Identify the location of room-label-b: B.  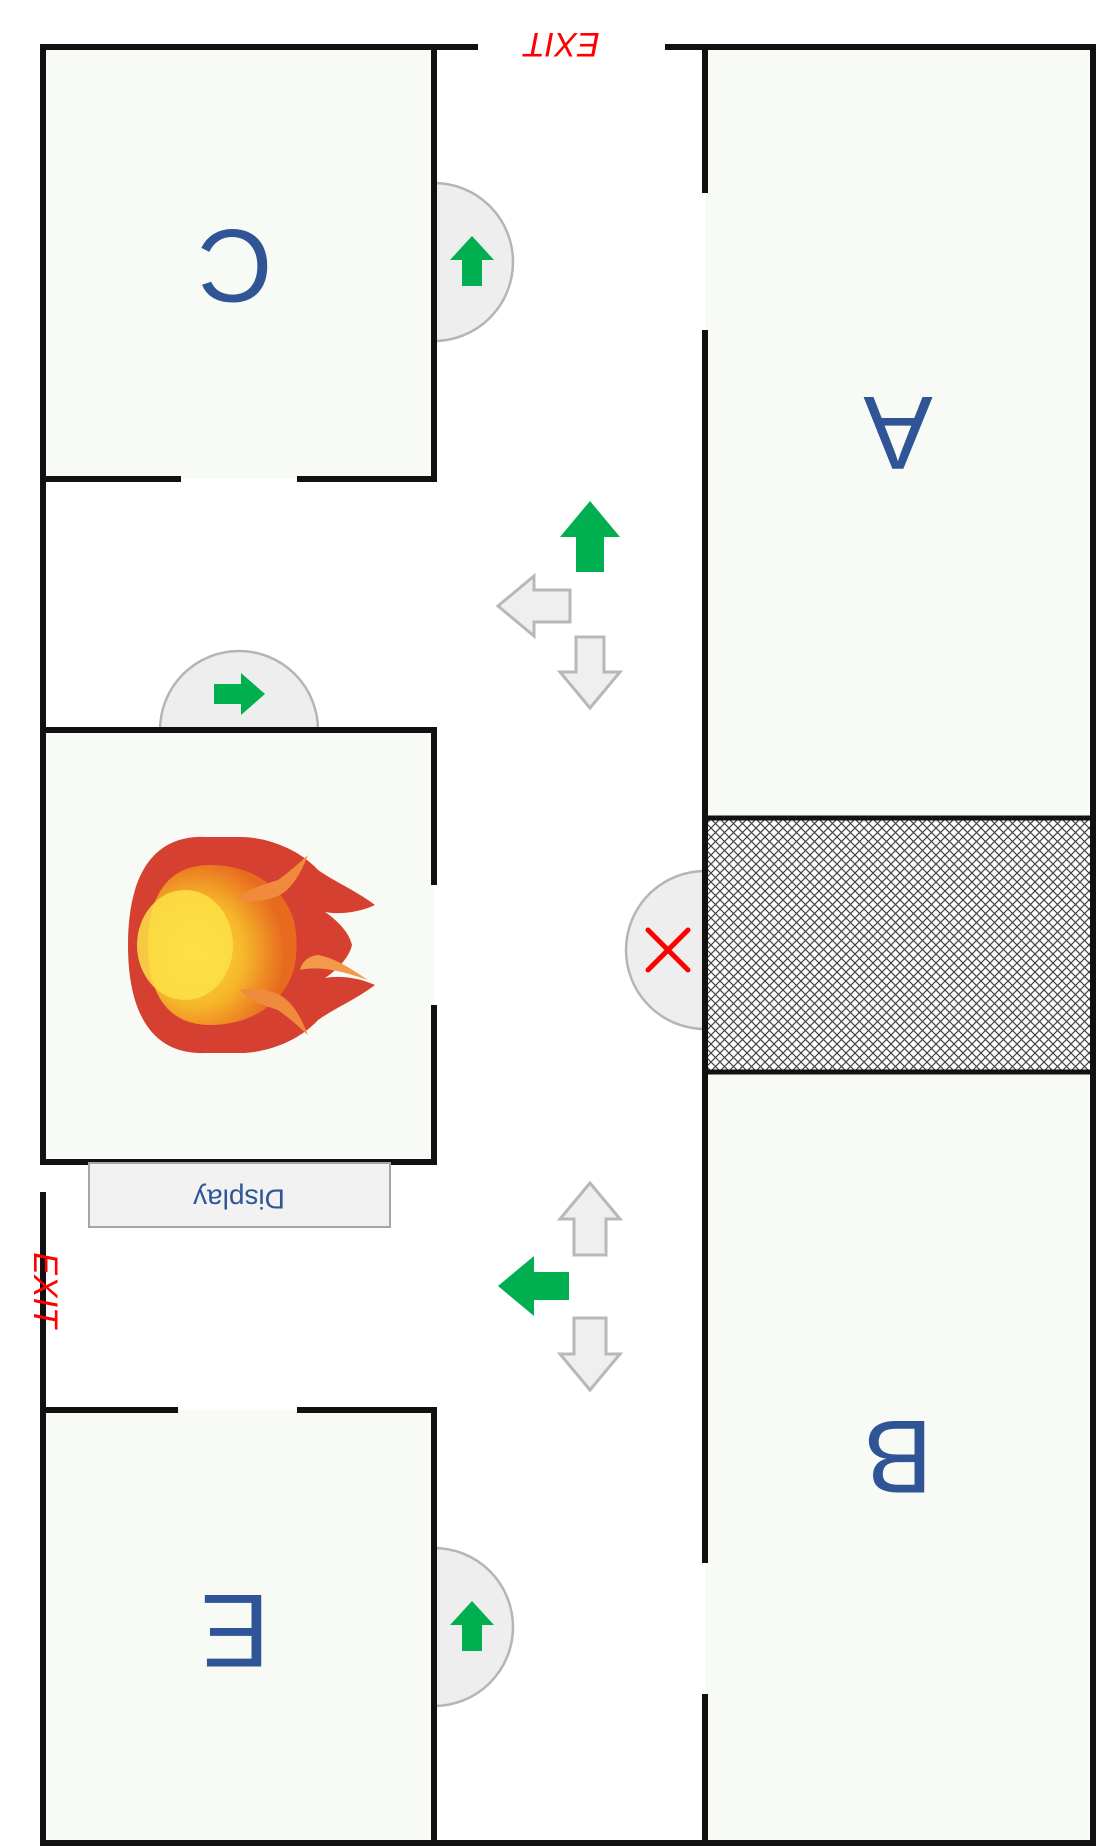
(897, 1456).